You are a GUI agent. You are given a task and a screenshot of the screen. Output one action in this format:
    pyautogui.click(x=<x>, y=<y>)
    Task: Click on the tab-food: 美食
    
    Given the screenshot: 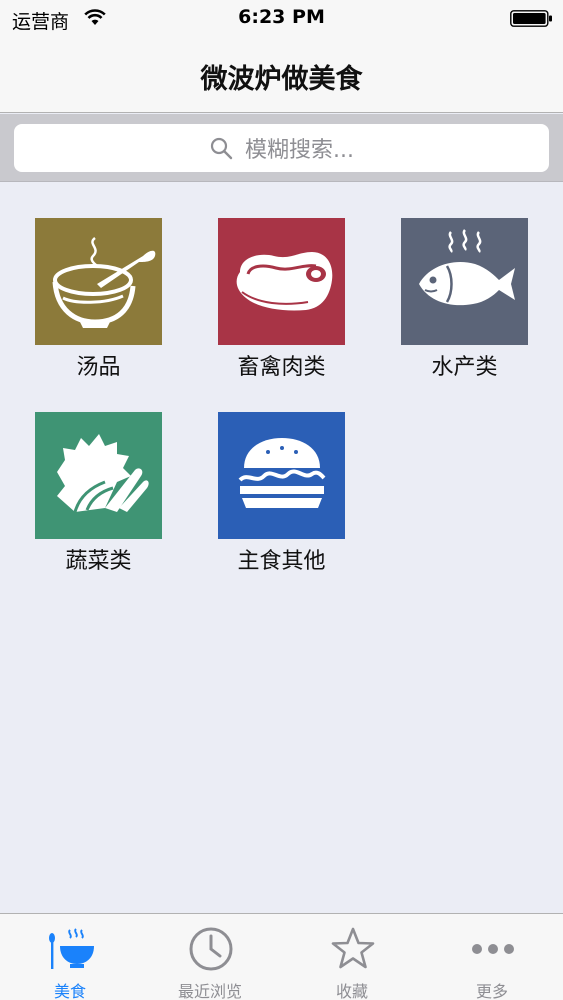 What is the action you would take?
    pyautogui.click(x=70, y=957)
    